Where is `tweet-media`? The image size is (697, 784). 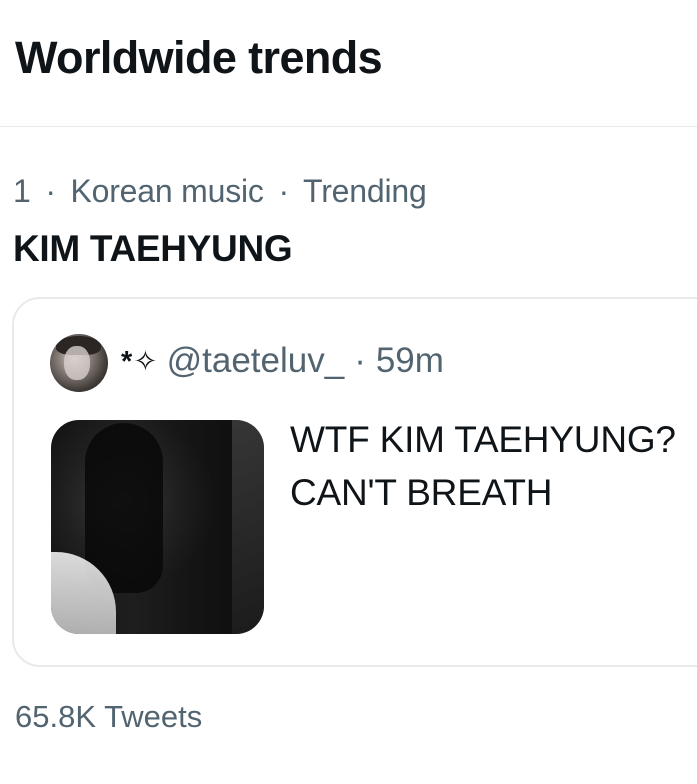 tweet-media is located at coordinates (157, 527).